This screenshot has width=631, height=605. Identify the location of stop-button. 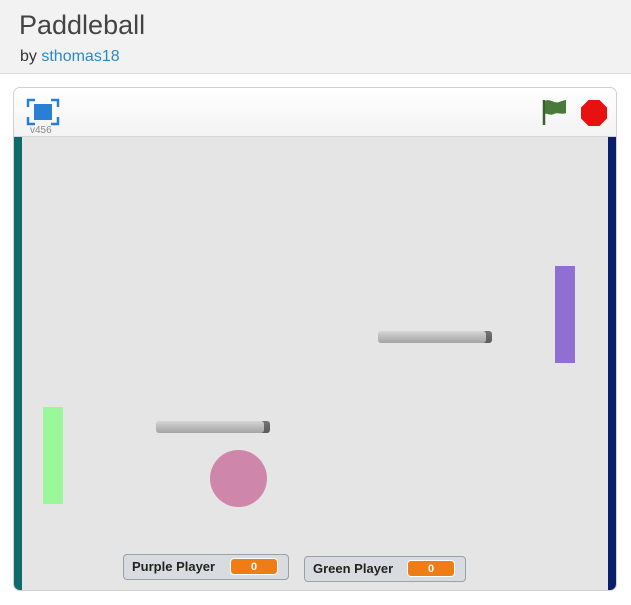
(594, 113).